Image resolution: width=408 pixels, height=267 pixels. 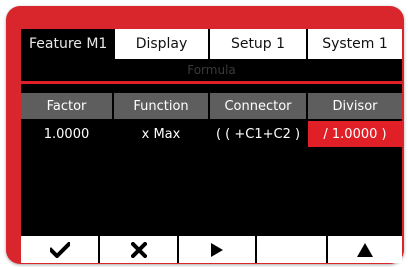 I want to click on header-divisor: Divisor, so click(x=355, y=106).